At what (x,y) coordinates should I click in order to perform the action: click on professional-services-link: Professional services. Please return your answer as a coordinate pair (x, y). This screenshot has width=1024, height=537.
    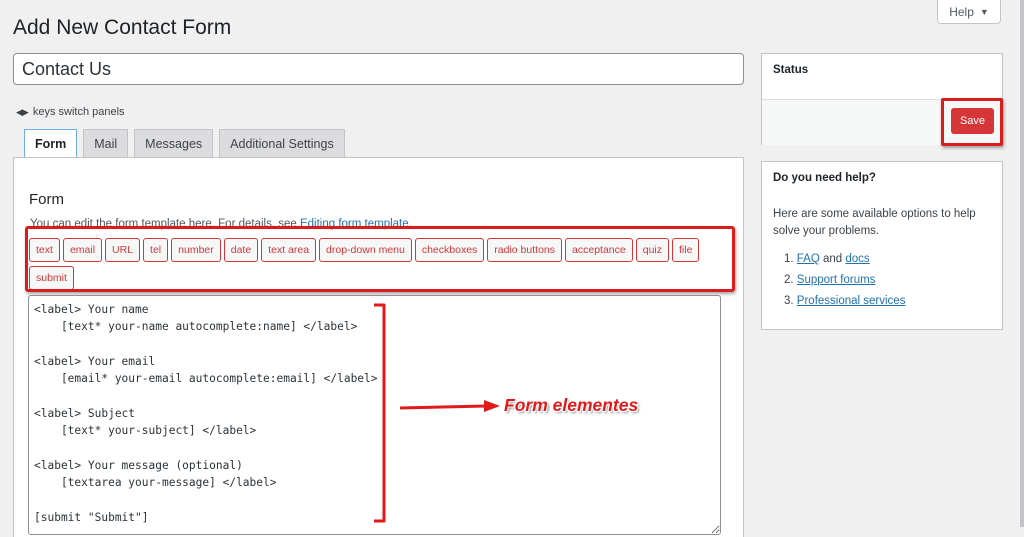
    Looking at the image, I should click on (851, 301).